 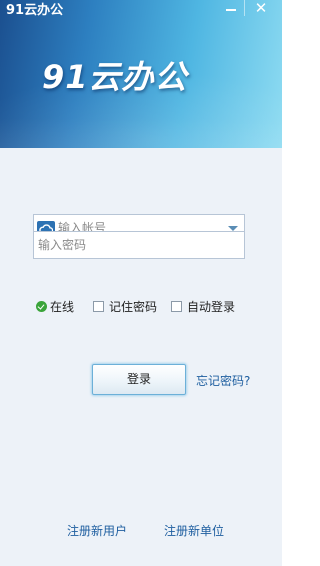 What do you see at coordinates (133, 307) in the screenshot?
I see `remember-password-label: 记住密码` at bounding box center [133, 307].